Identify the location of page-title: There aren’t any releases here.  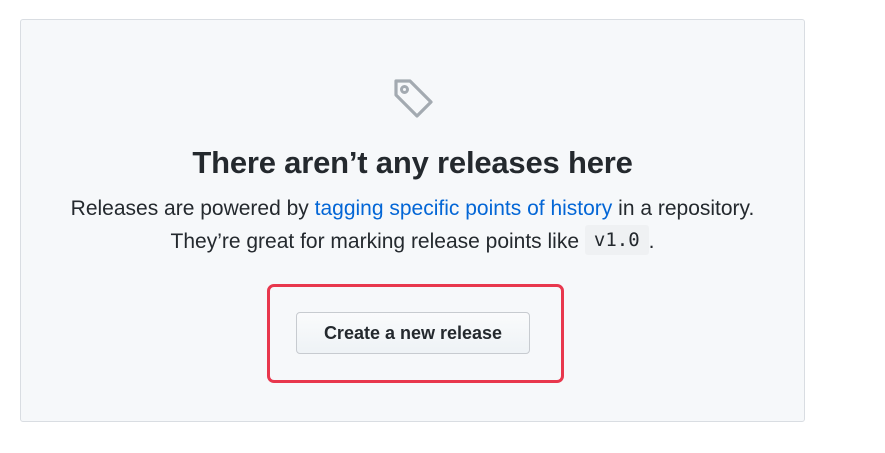
(412, 162).